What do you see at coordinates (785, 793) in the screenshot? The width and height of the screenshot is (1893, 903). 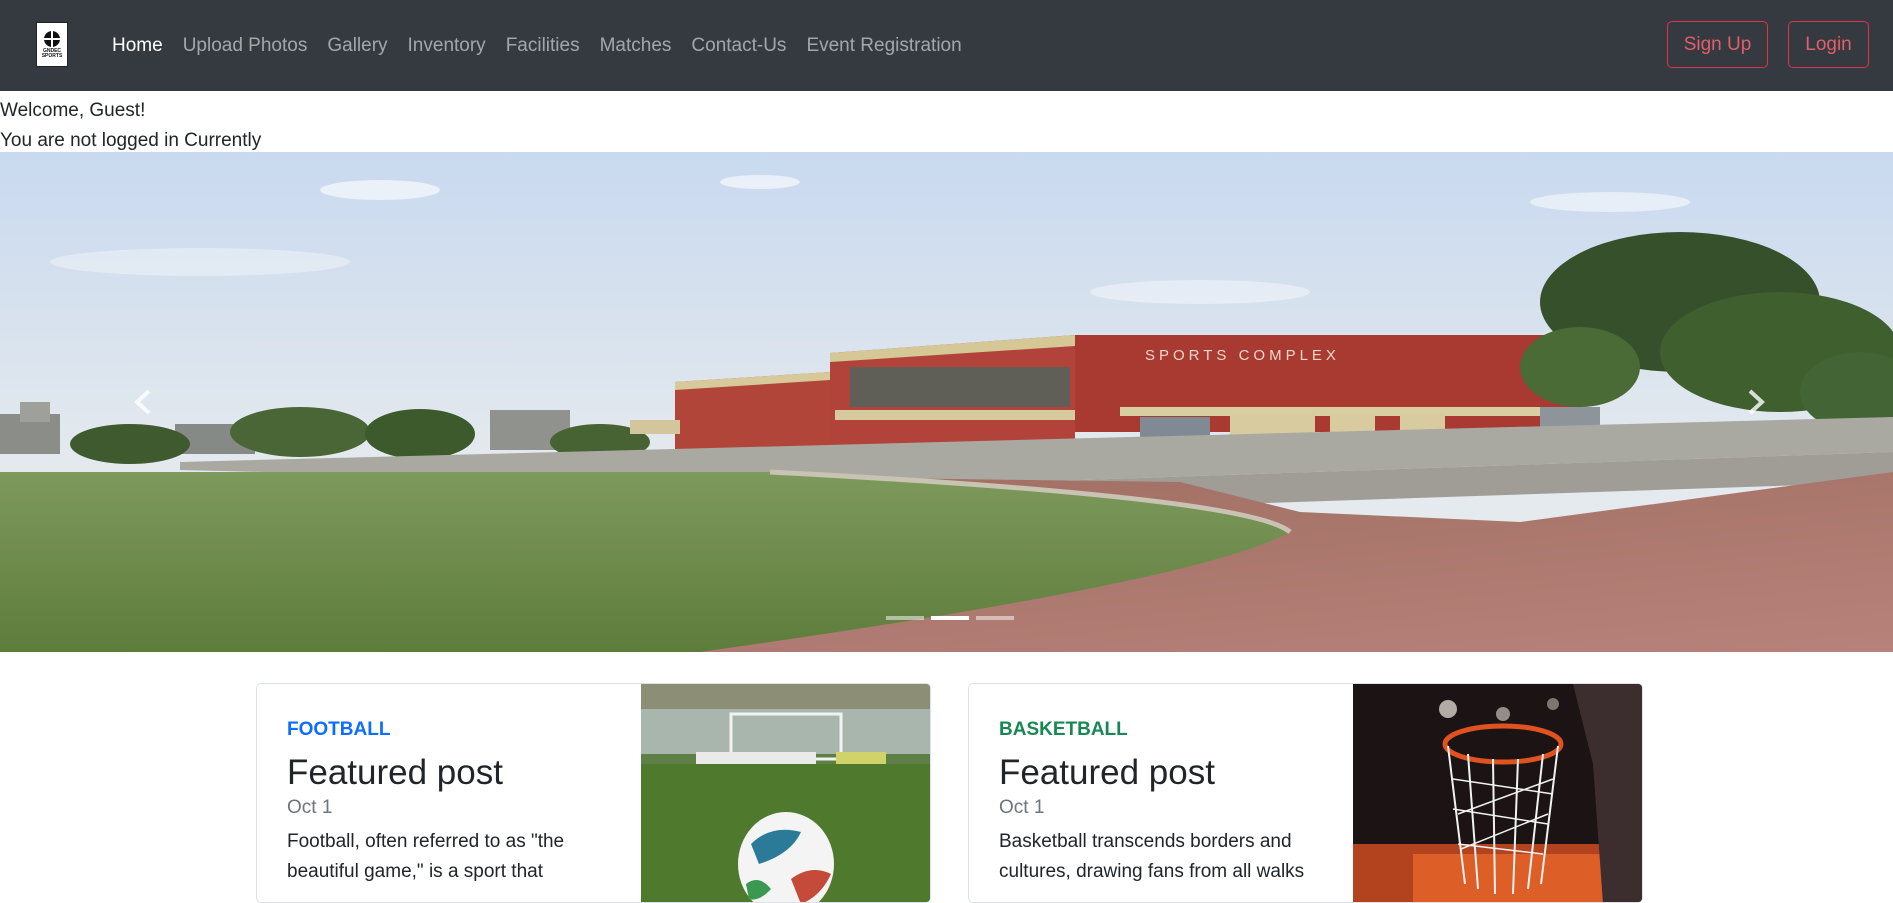 I see `football-image` at bounding box center [785, 793].